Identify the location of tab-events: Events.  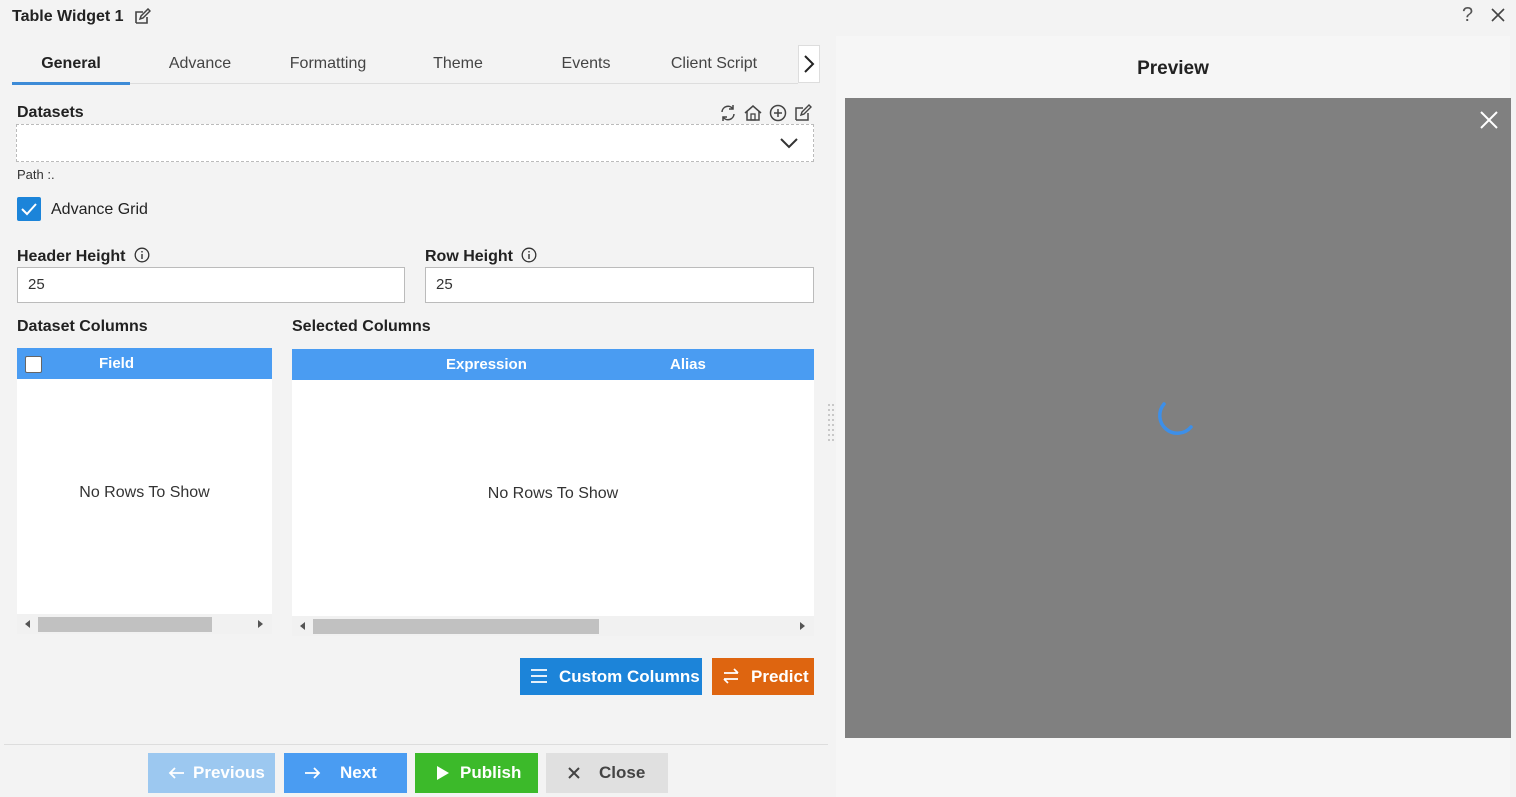
(586, 64).